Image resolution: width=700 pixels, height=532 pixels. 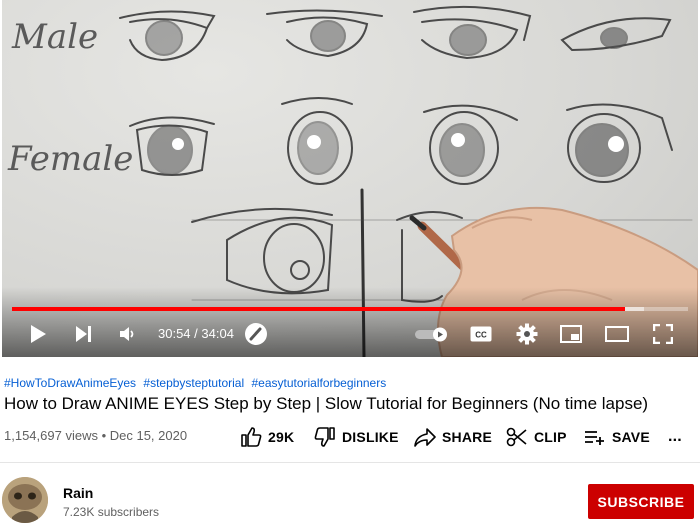 I want to click on play-icon, so click(x=38, y=334).